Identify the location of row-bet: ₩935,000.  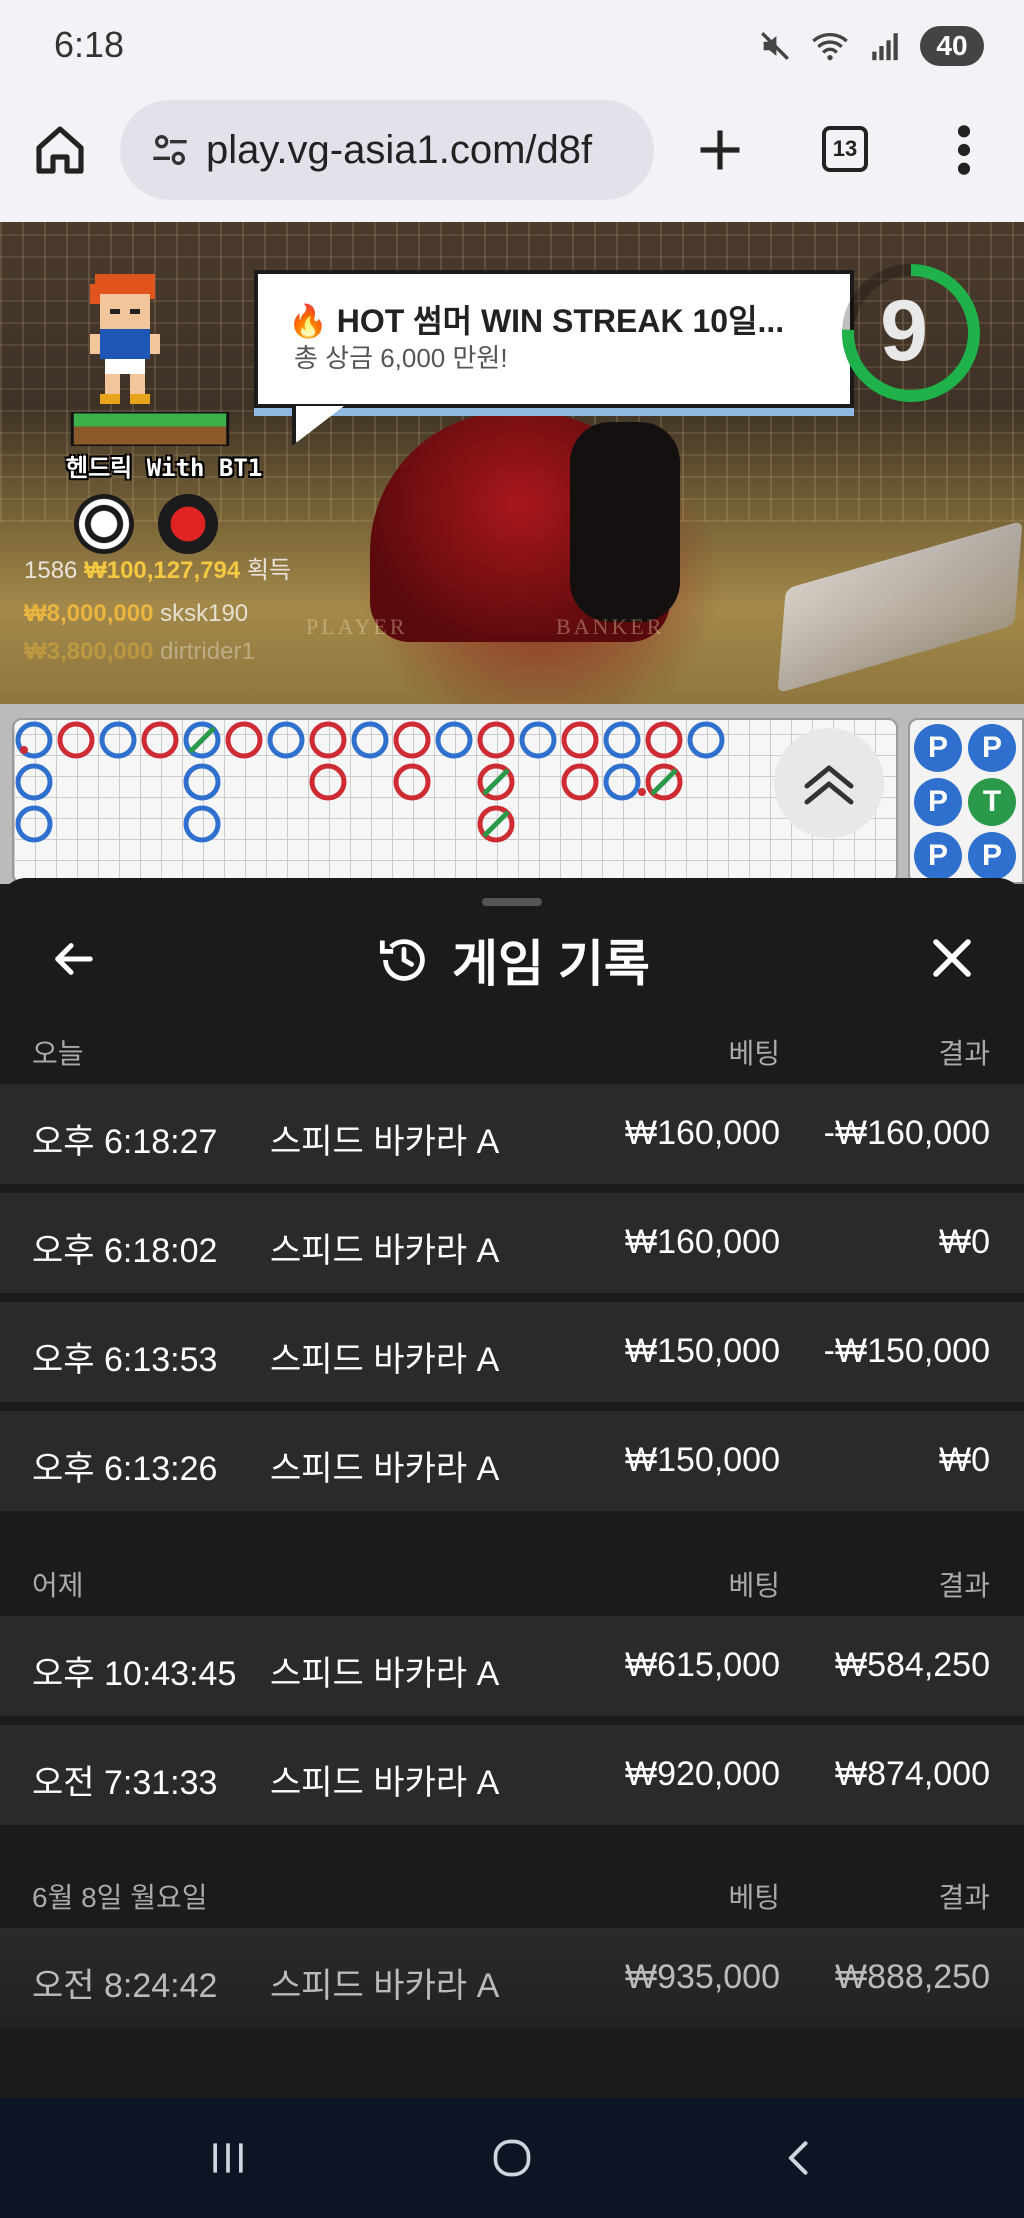
(702, 1977).